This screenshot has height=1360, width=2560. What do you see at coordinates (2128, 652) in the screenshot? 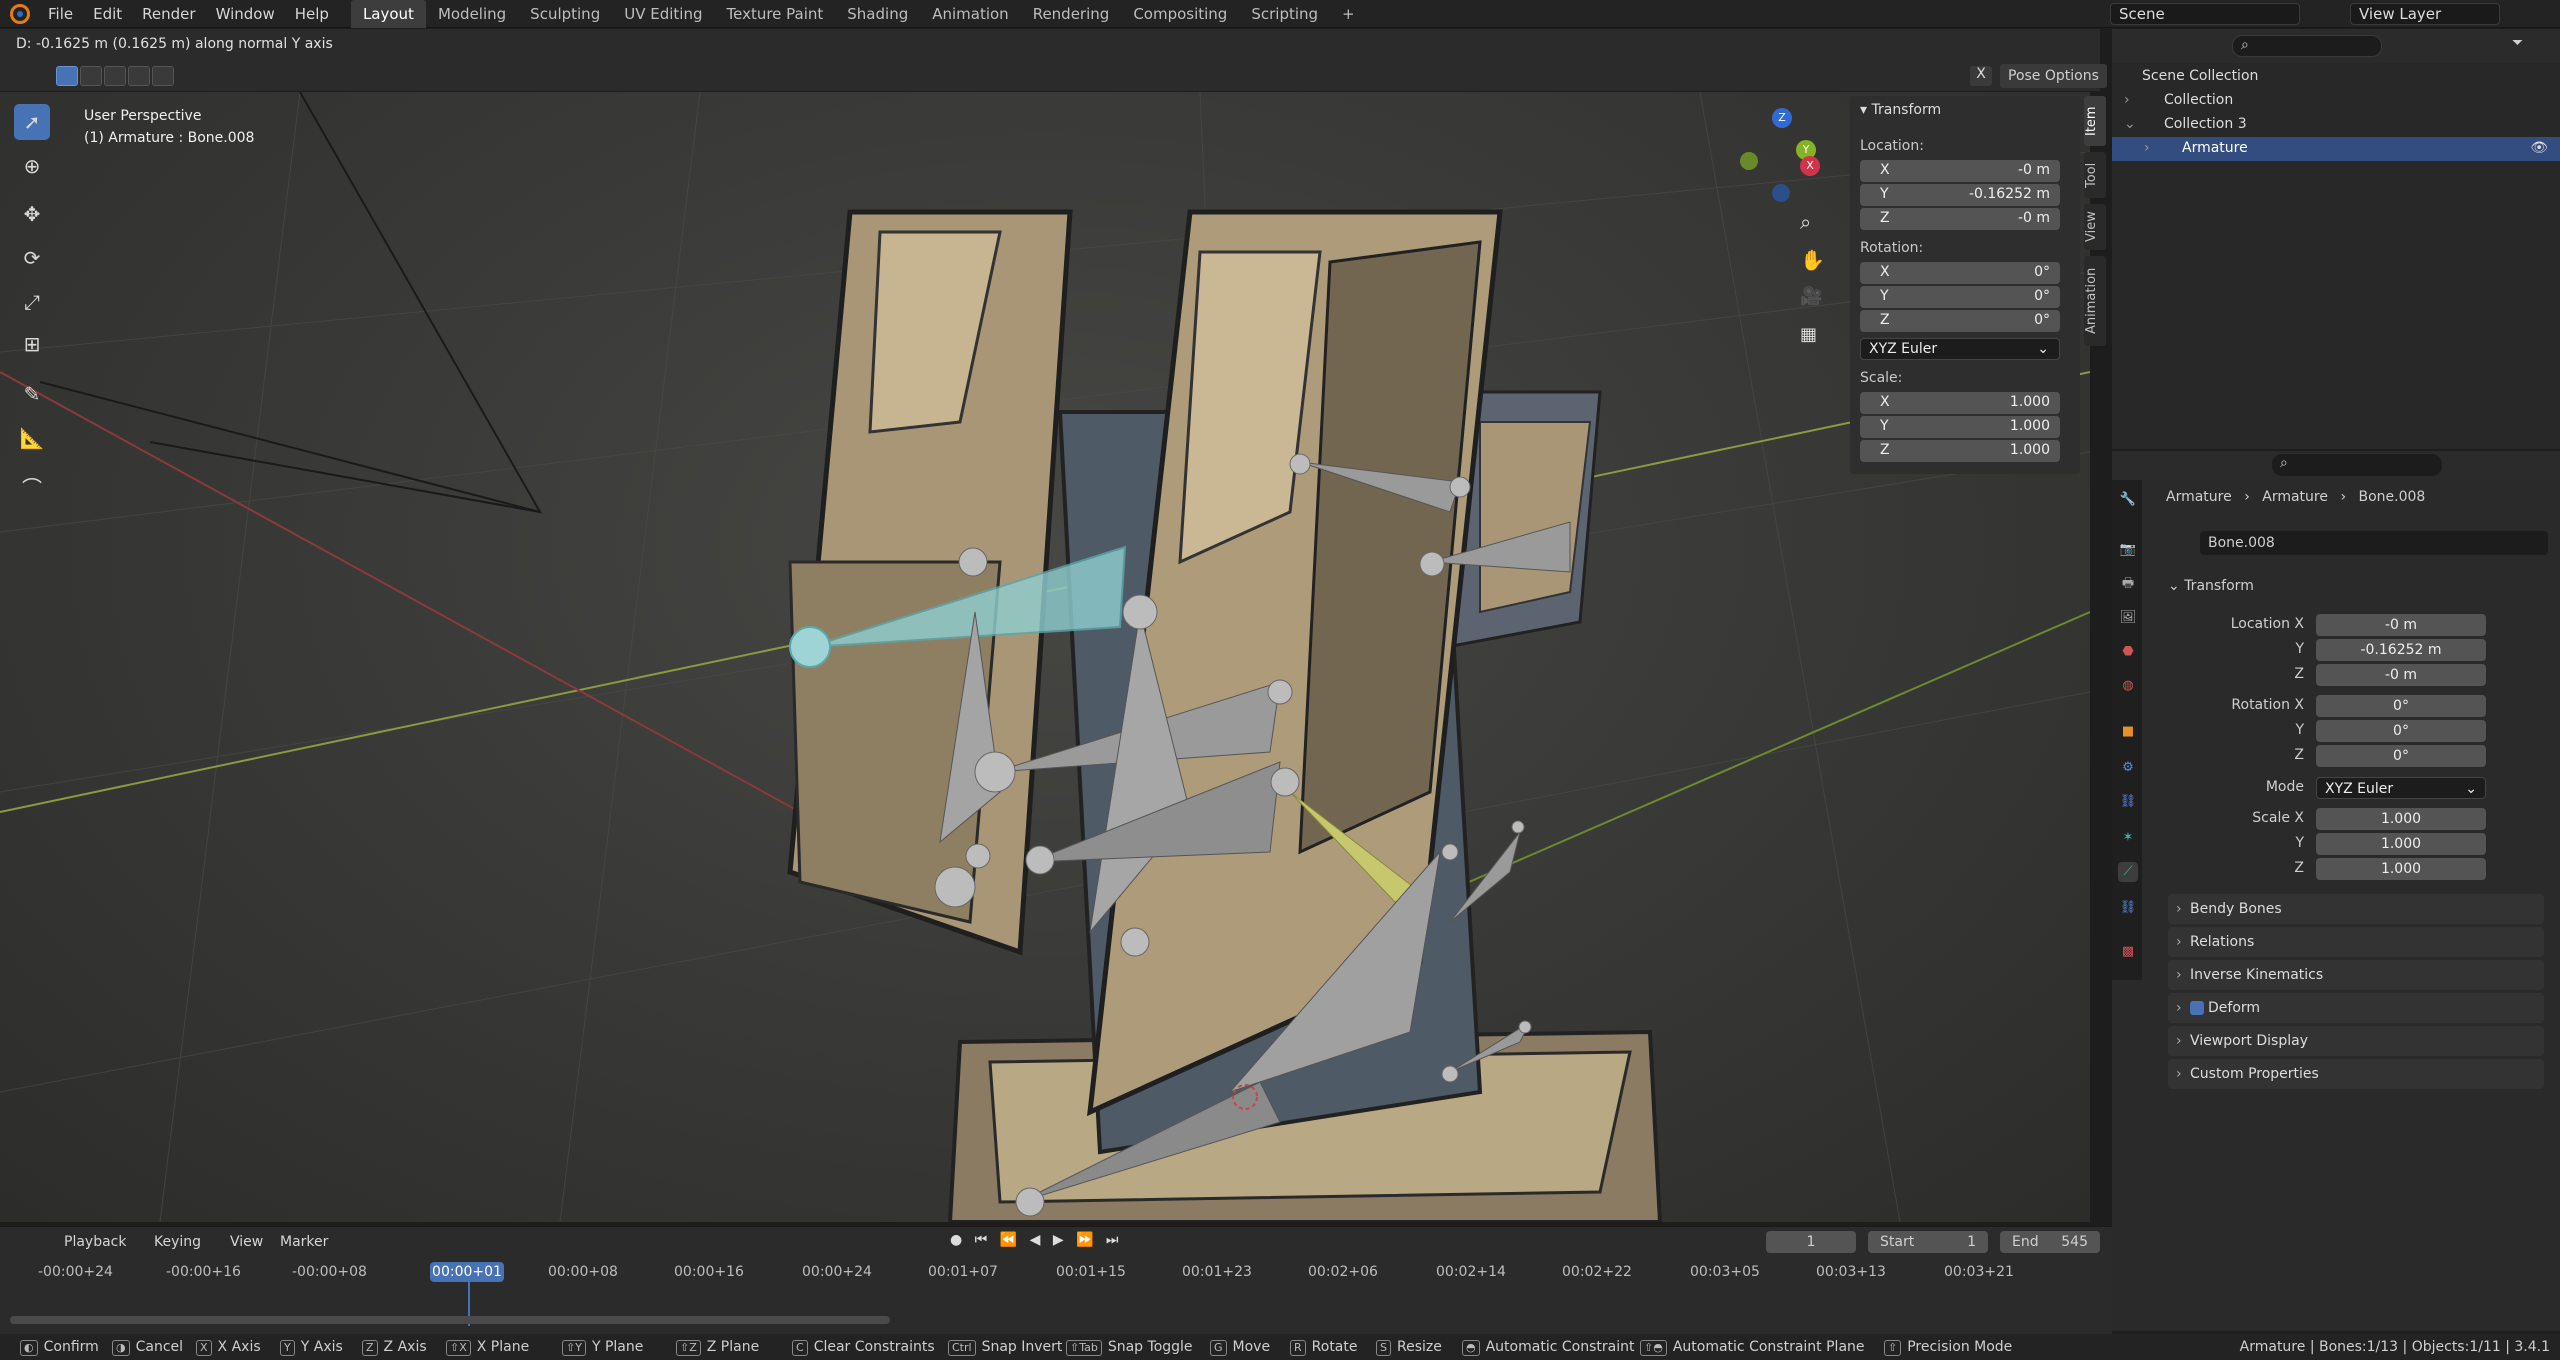
I see `scene-tab-icon: ⬣` at bounding box center [2128, 652].